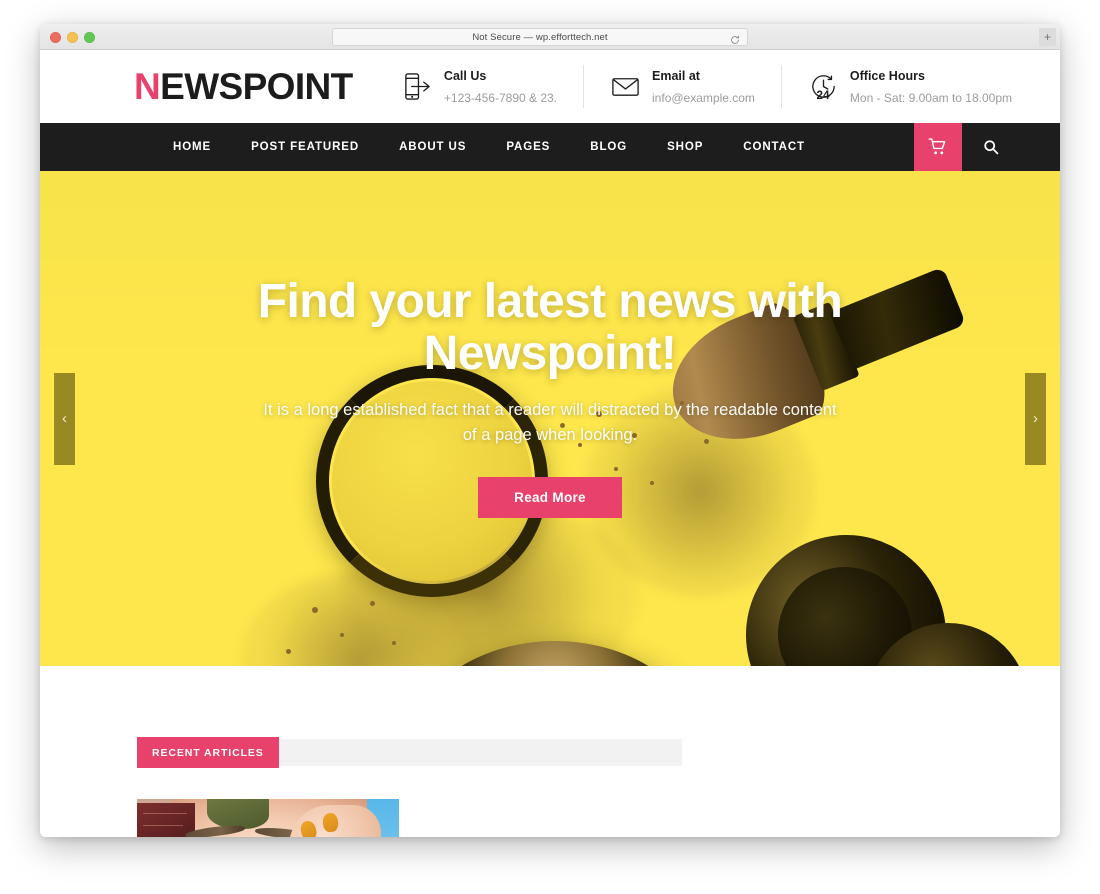 The height and width of the screenshot is (894, 1100). I want to click on nav-right-spacer, so click(1040, 147).